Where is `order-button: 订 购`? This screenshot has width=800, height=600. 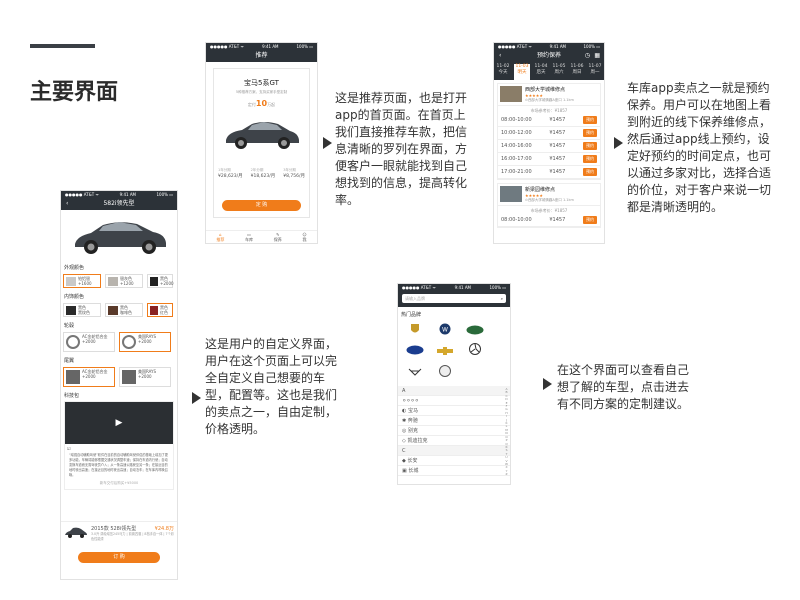 order-button: 订 购 is located at coordinates (119, 557).